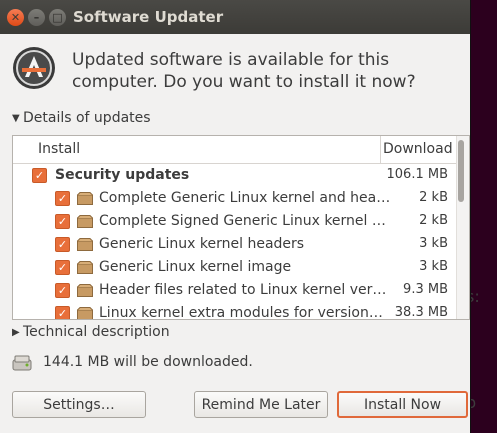  I want to click on update-row: ✓ Generic Linux kernel headers 3 kB, so click(234, 244).